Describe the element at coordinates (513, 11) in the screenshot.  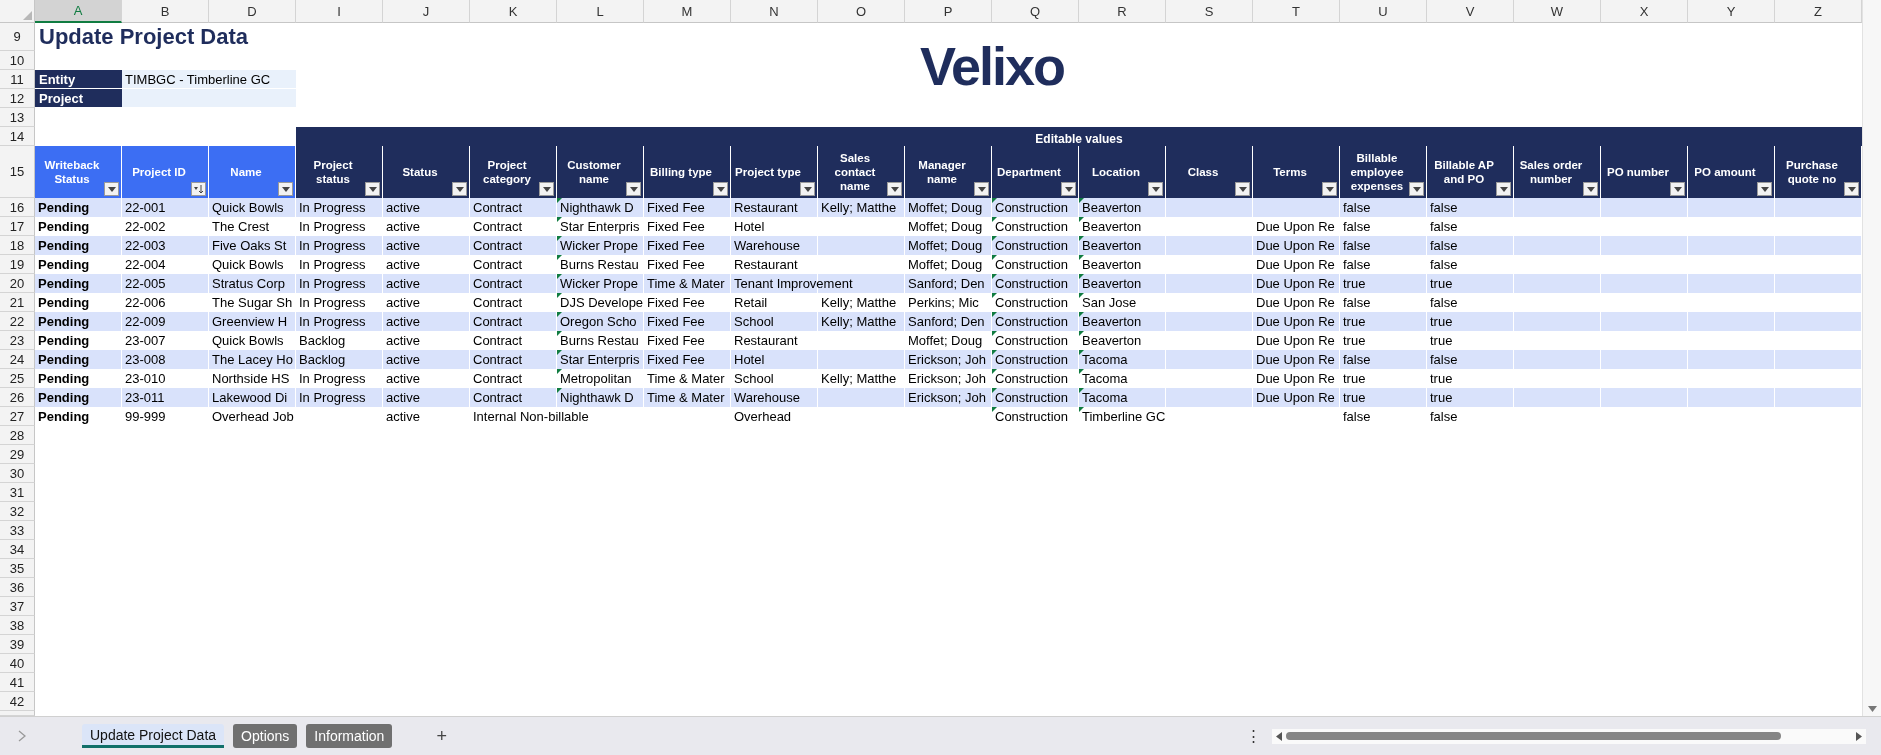
I see `column-letter: K` at that location.